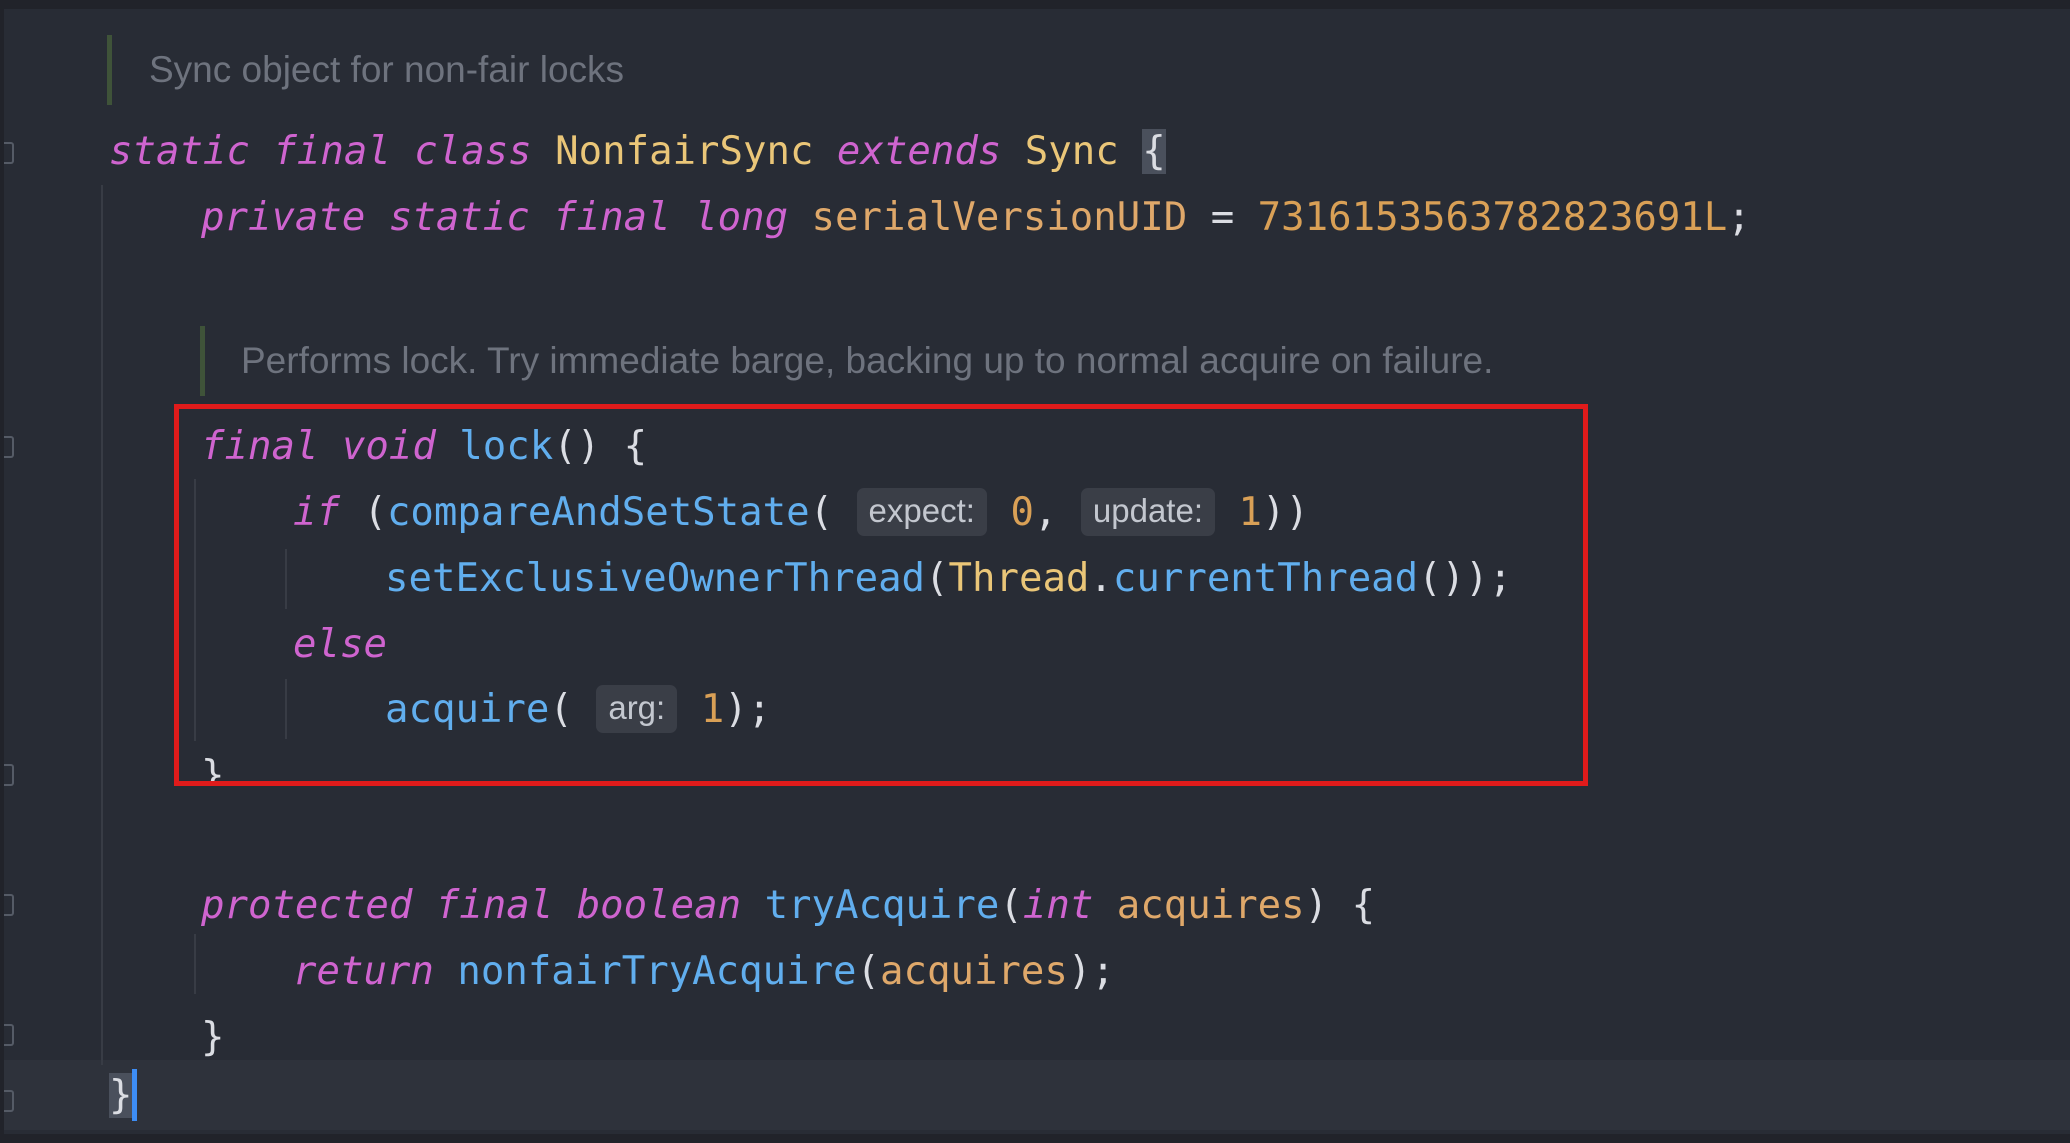  I want to click on current-line-highlight, so click(1037, 1095).